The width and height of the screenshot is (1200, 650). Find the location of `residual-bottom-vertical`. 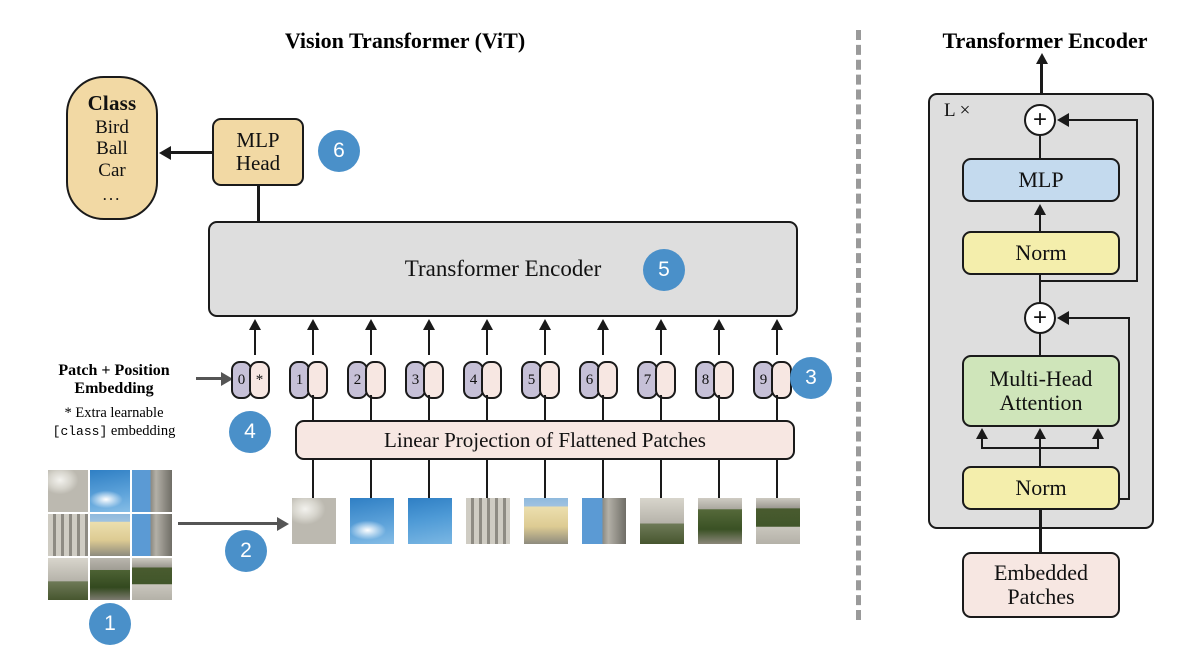

residual-bottom-vertical is located at coordinates (1129, 409).